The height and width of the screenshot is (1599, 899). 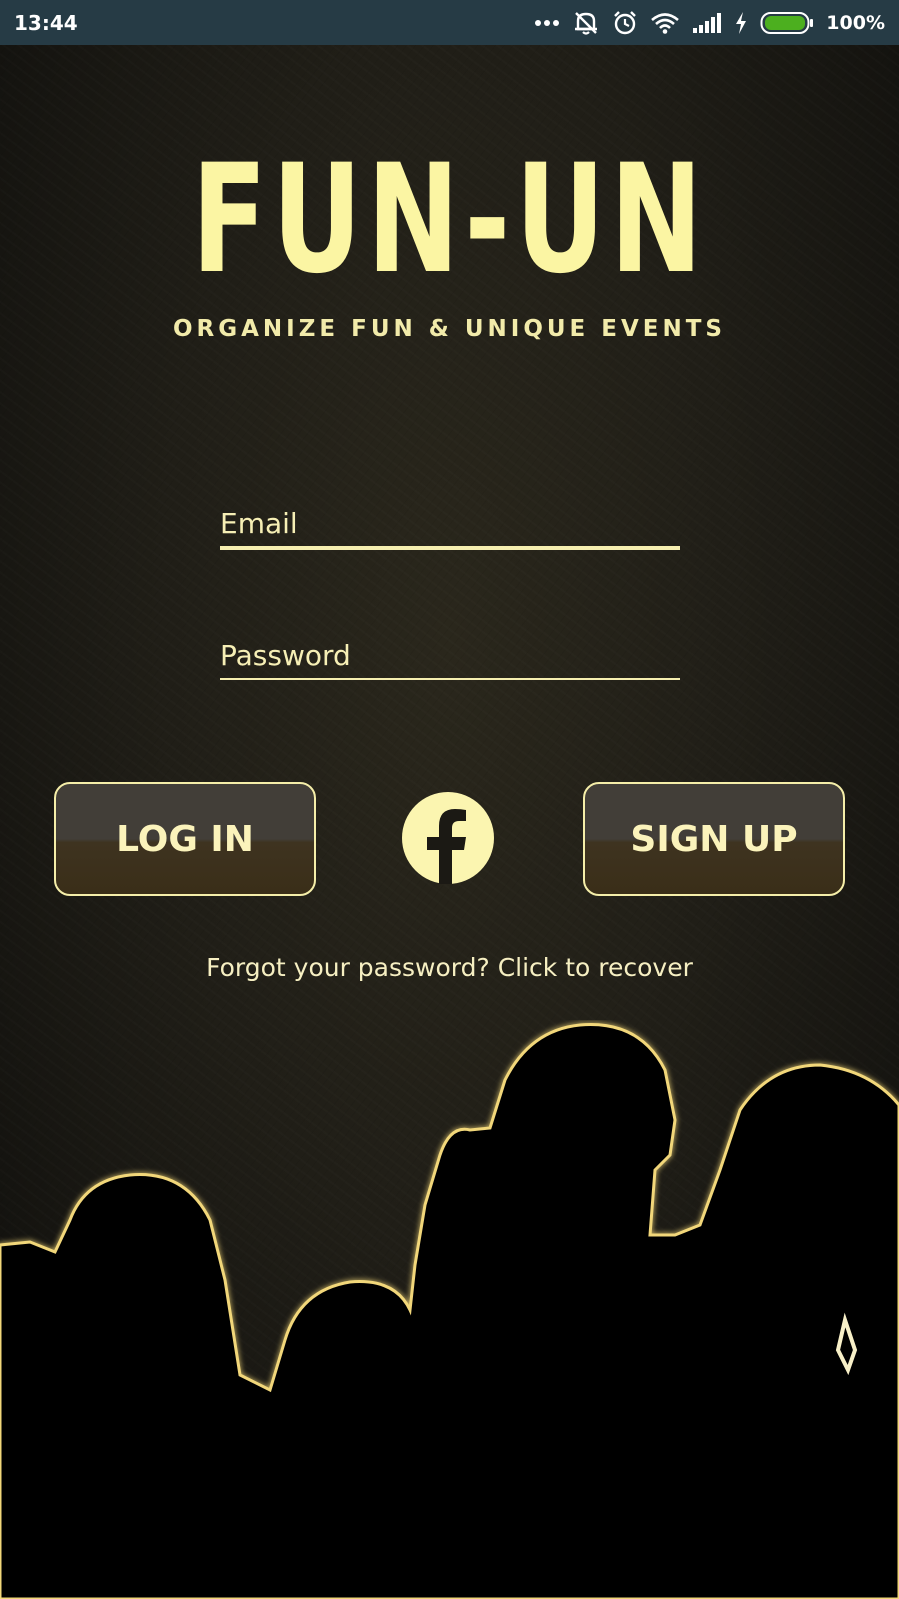 I want to click on login-button-label: LOG IN, so click(x=185, y=839).